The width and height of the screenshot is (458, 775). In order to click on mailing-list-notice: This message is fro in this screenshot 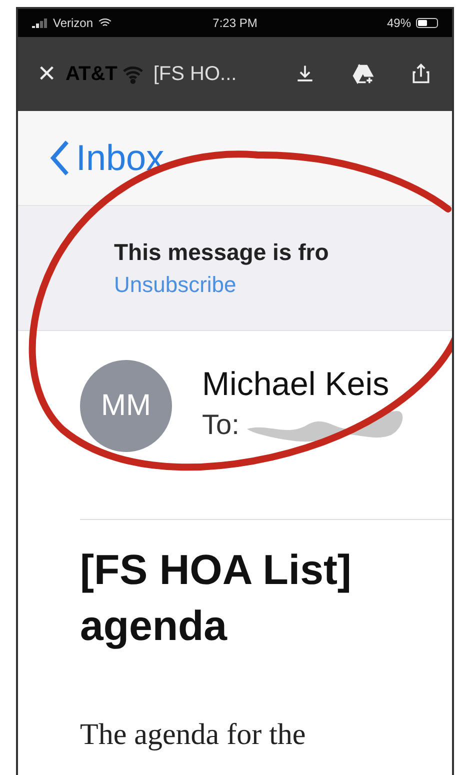, I will do `click(222, 252)`.